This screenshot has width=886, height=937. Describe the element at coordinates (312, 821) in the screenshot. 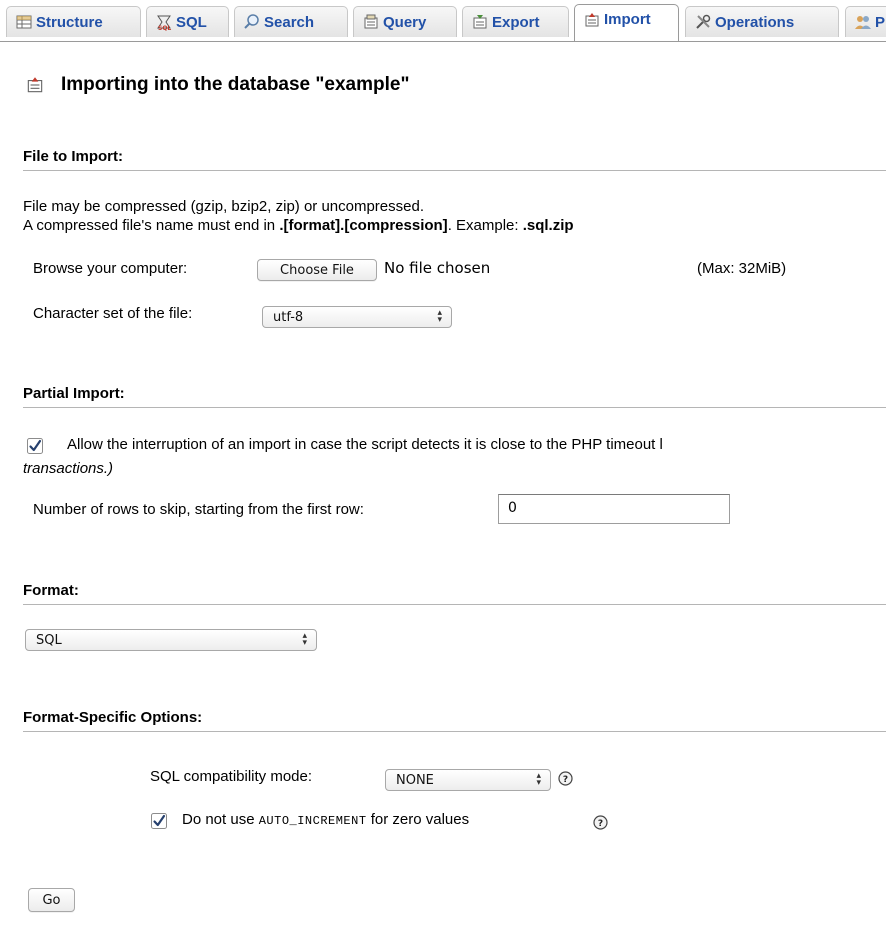

I see `auto-inc-code: AUTO_INCREMENT` at that location.